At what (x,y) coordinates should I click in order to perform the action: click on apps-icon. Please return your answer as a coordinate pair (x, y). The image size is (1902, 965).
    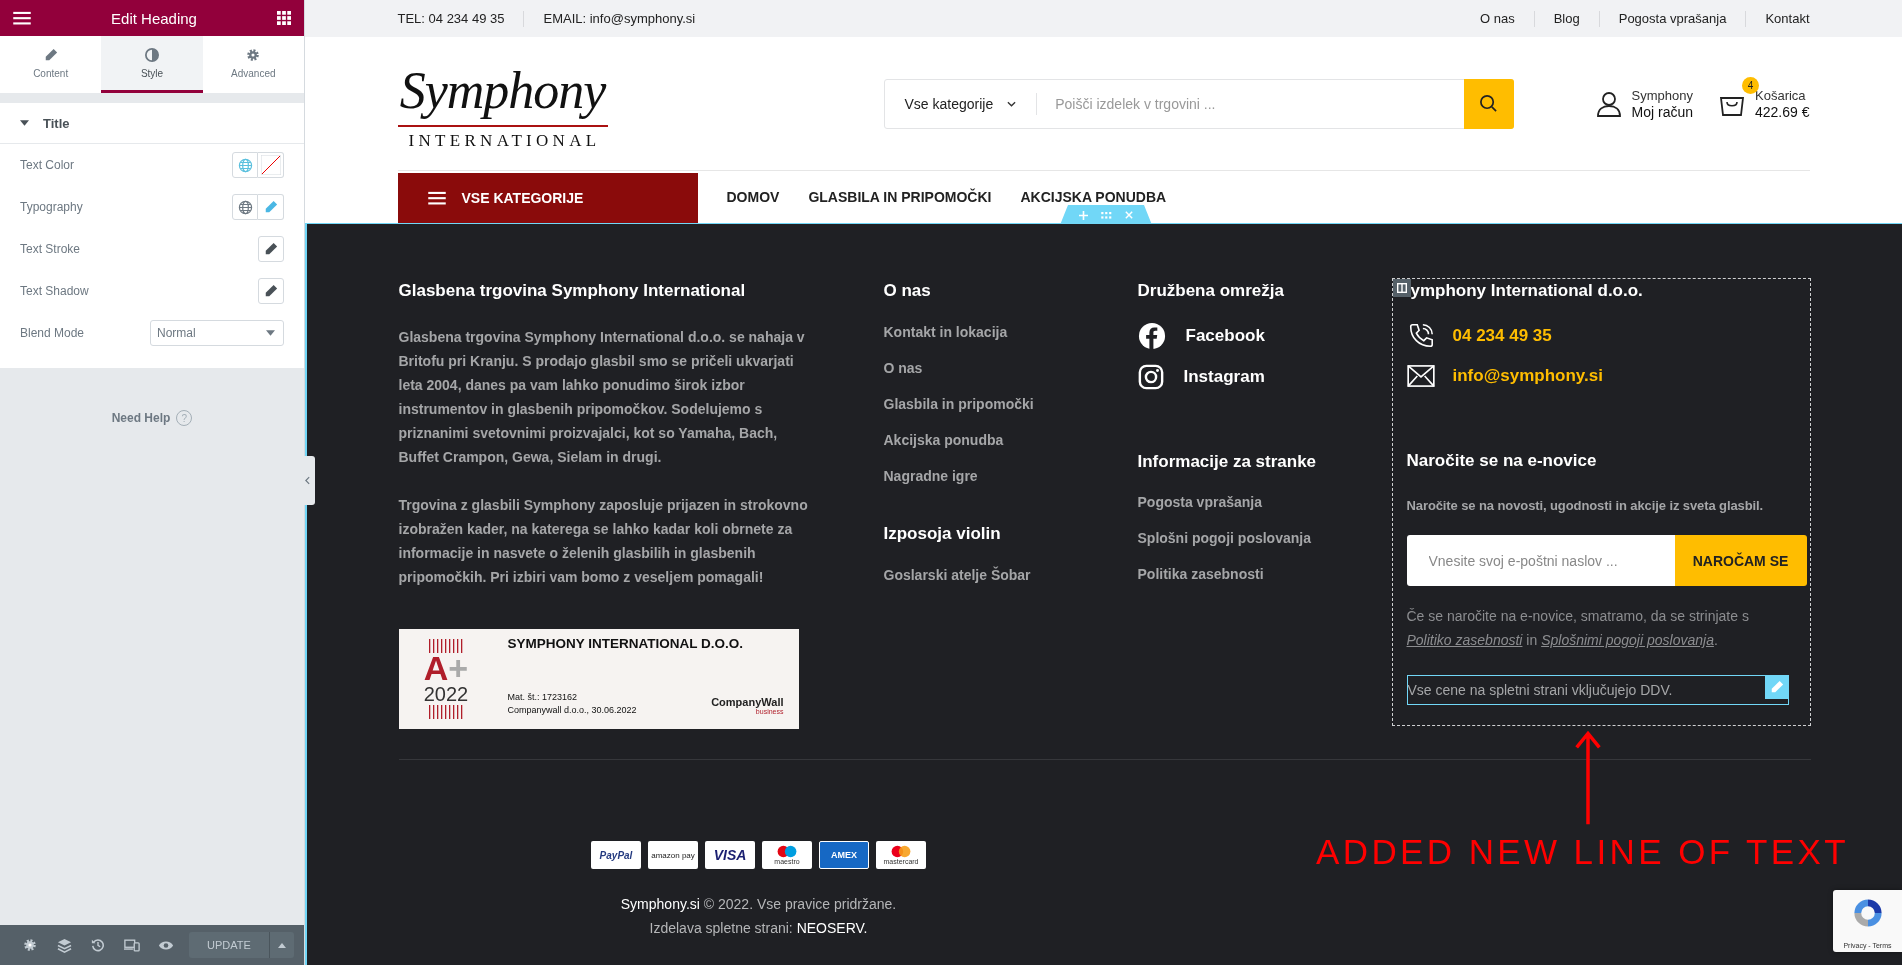
    Looking at the image, I should click on (284, 18).